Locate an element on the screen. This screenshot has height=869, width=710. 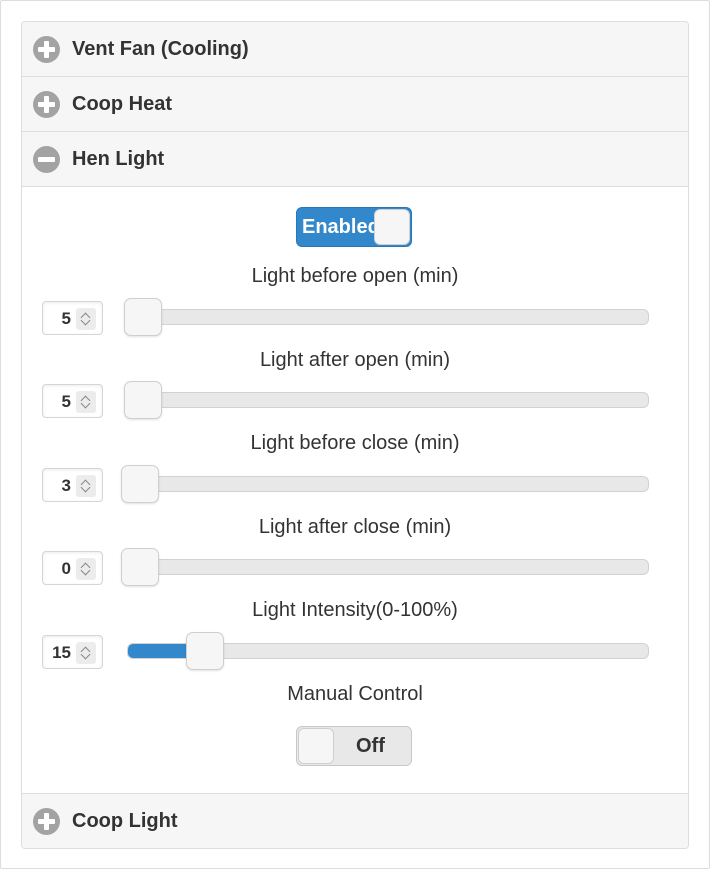
slider-label: Light before close (min) is located at coordinates (355, 443).